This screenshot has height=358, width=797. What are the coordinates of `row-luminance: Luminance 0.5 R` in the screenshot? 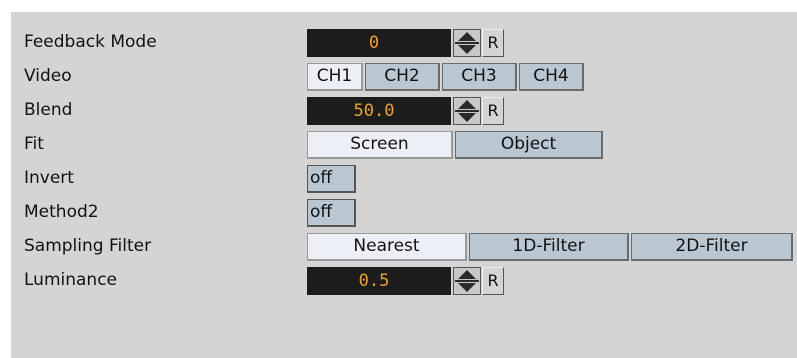 It's located at (404, 281).